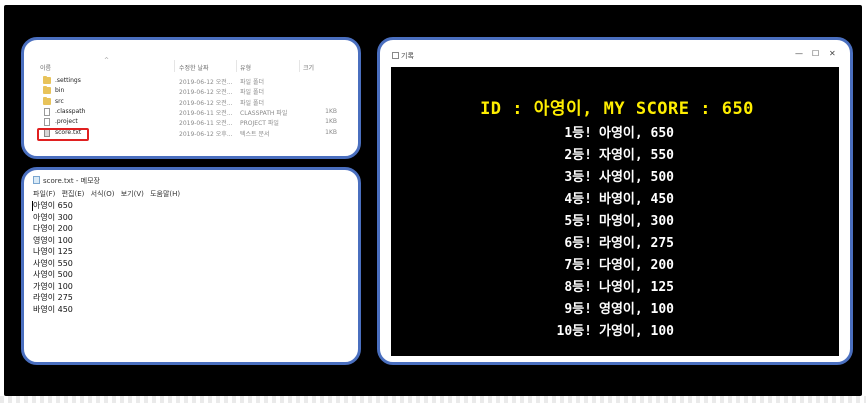  Describe the element at coordinates (53, 274) in the screenshot. I see `text-line: 사영이 500` at that location.